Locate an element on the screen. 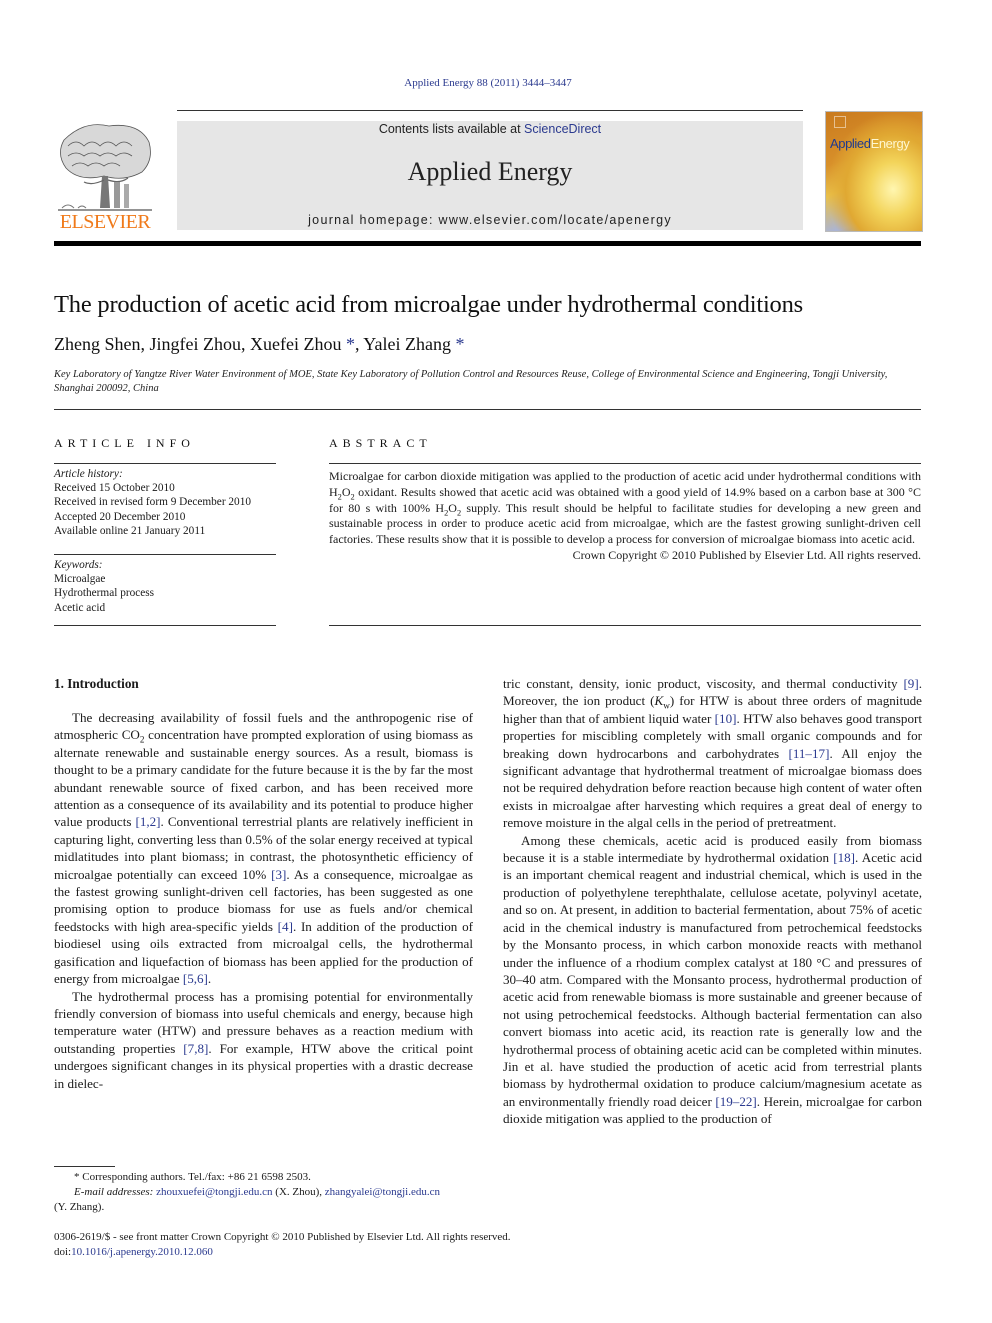 Image resolution: width=992 pixels, height=1323 pixels. author-name: Xuefei Zhou is located at coordinates (295, 344).